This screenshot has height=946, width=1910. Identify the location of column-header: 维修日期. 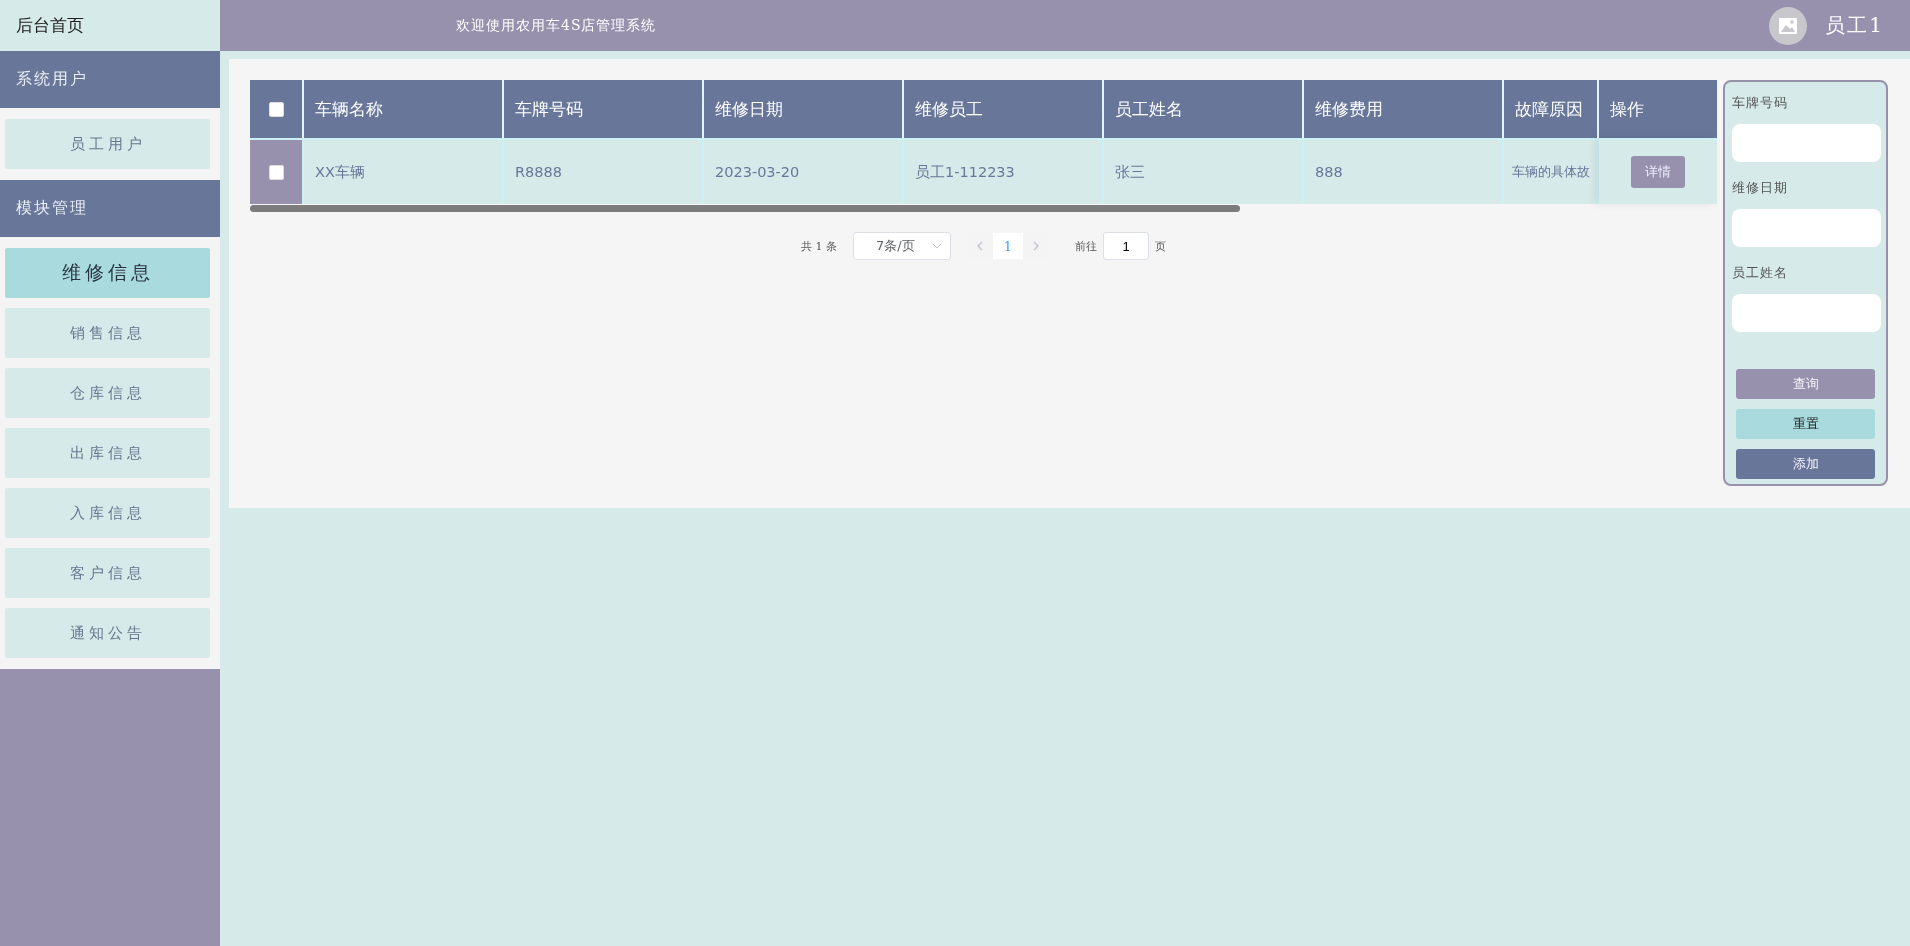
(804, 109).